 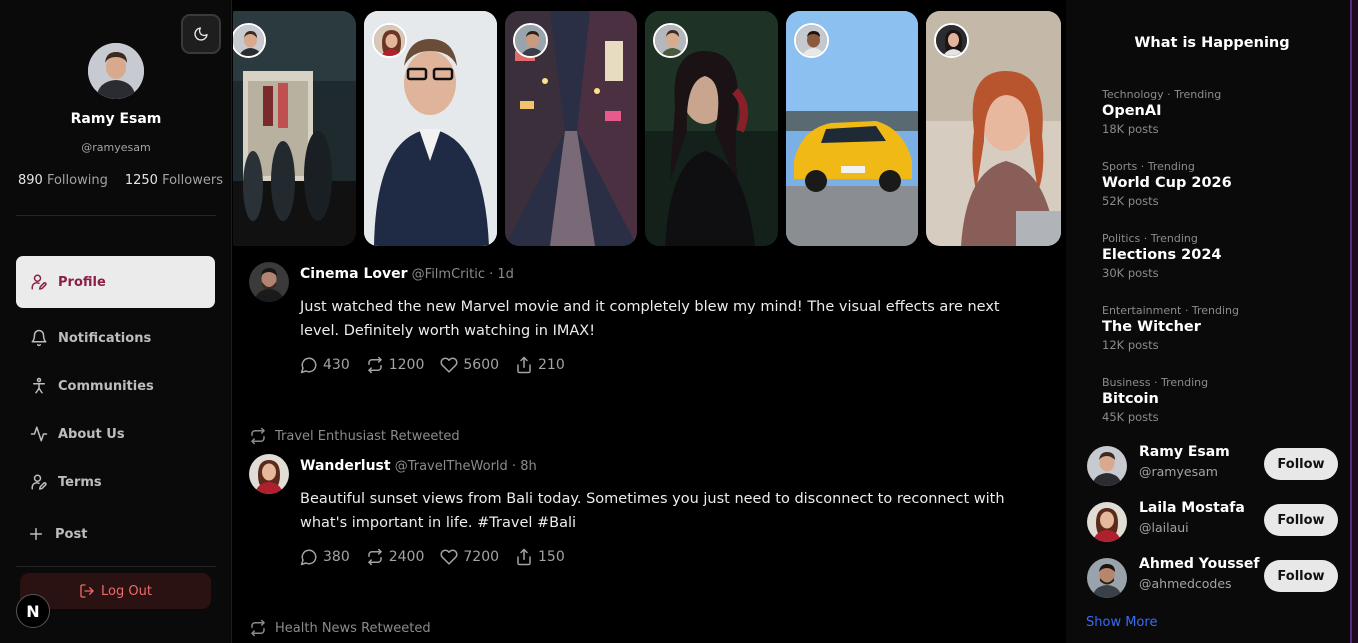 What do you see at coordinates (481, 557) in the screenshot?
I see `like-count: 7200` at bounding box center [481, 557].